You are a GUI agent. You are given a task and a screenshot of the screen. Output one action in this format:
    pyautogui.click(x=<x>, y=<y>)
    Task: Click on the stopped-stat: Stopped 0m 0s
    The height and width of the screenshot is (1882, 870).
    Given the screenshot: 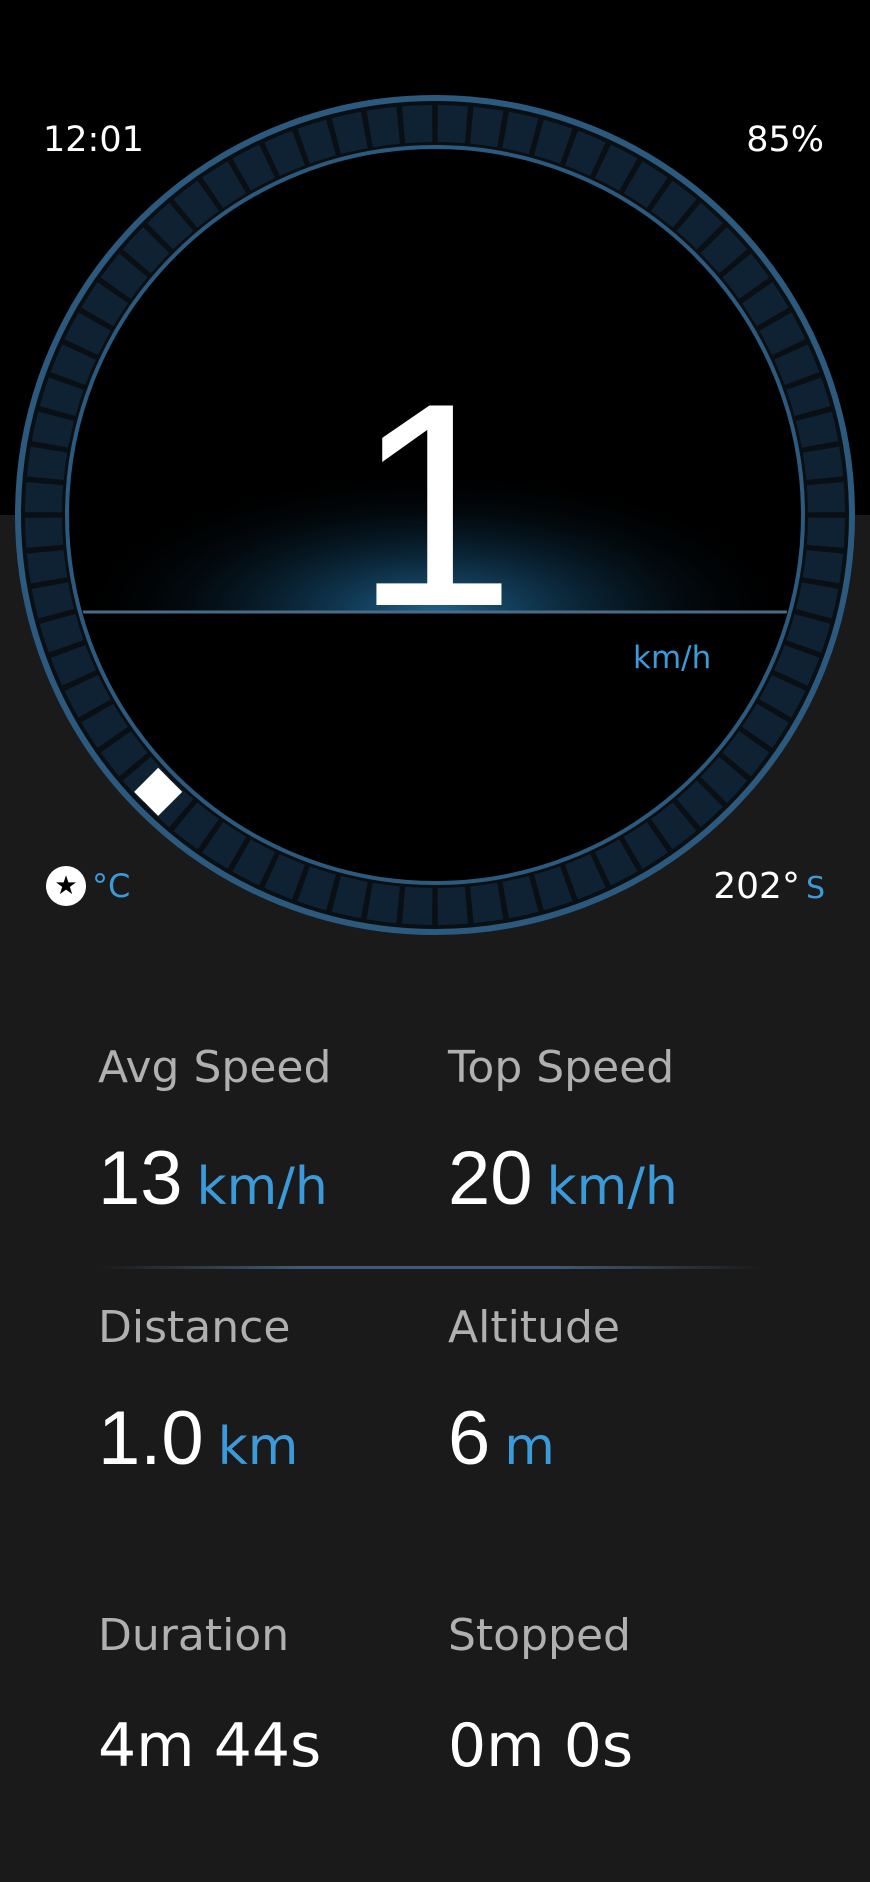 What is the action you would take?
    pyautogui.click(x=540, y=1695)
    